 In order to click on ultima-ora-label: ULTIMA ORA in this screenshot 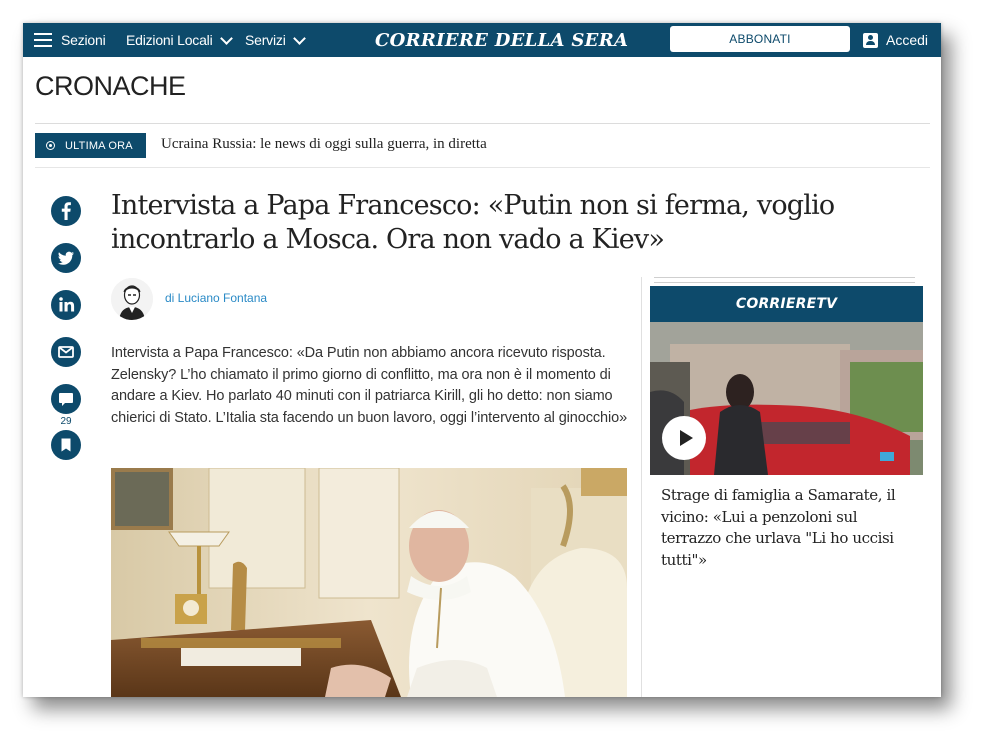, I will do `click(99, 145)`.